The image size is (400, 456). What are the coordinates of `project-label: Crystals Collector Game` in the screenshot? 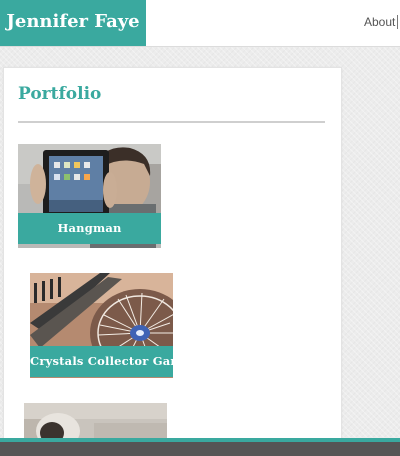 It's located at (101, 361).